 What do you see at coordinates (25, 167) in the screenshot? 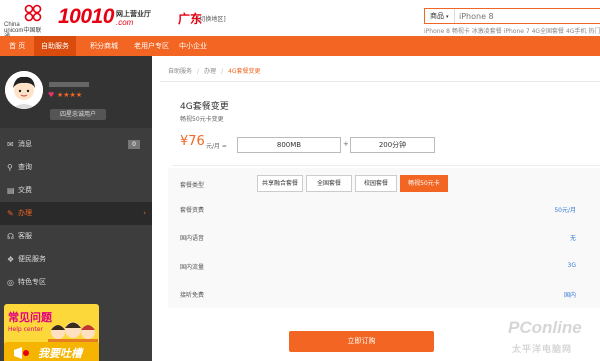
I see `sidebar-item-label: 查询` at bounding box center [25, 167].